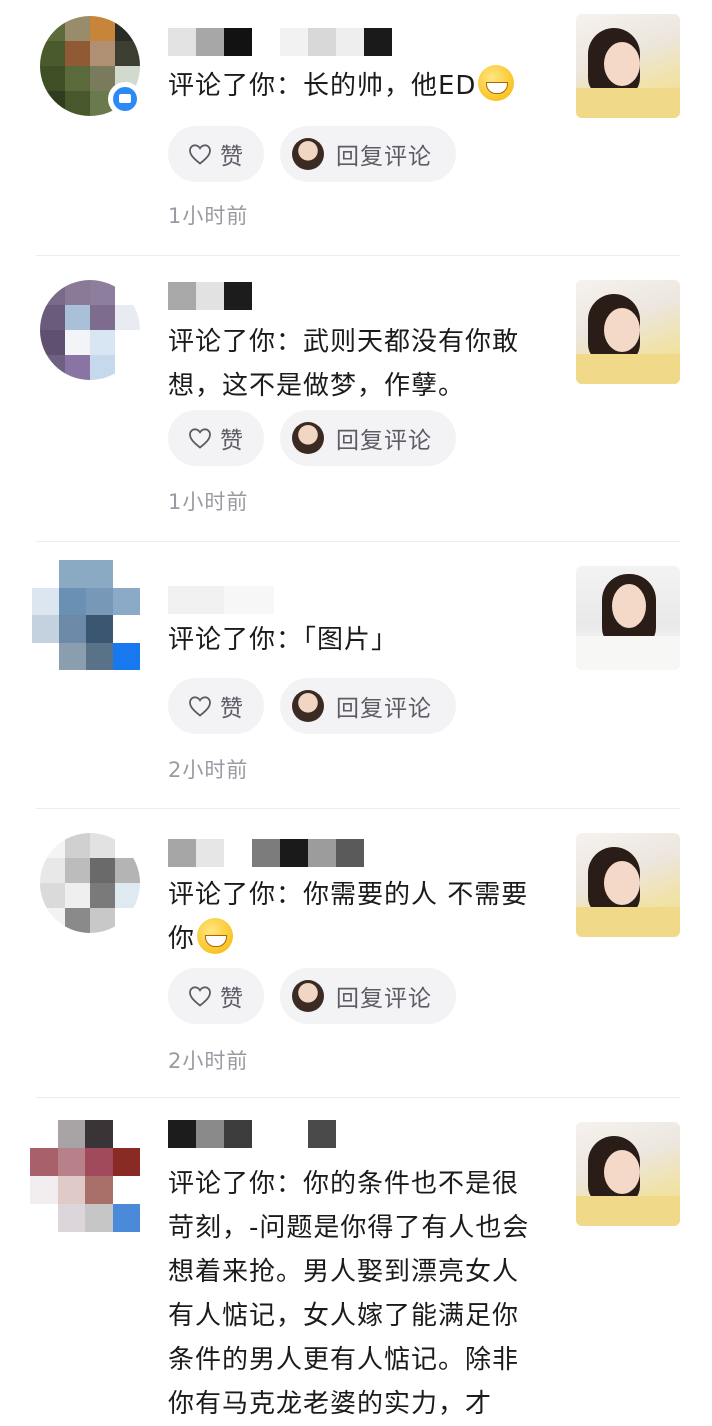 This screenshot has height=1426, width=712. I want to click on message-badge-icon, so click(125, 99).